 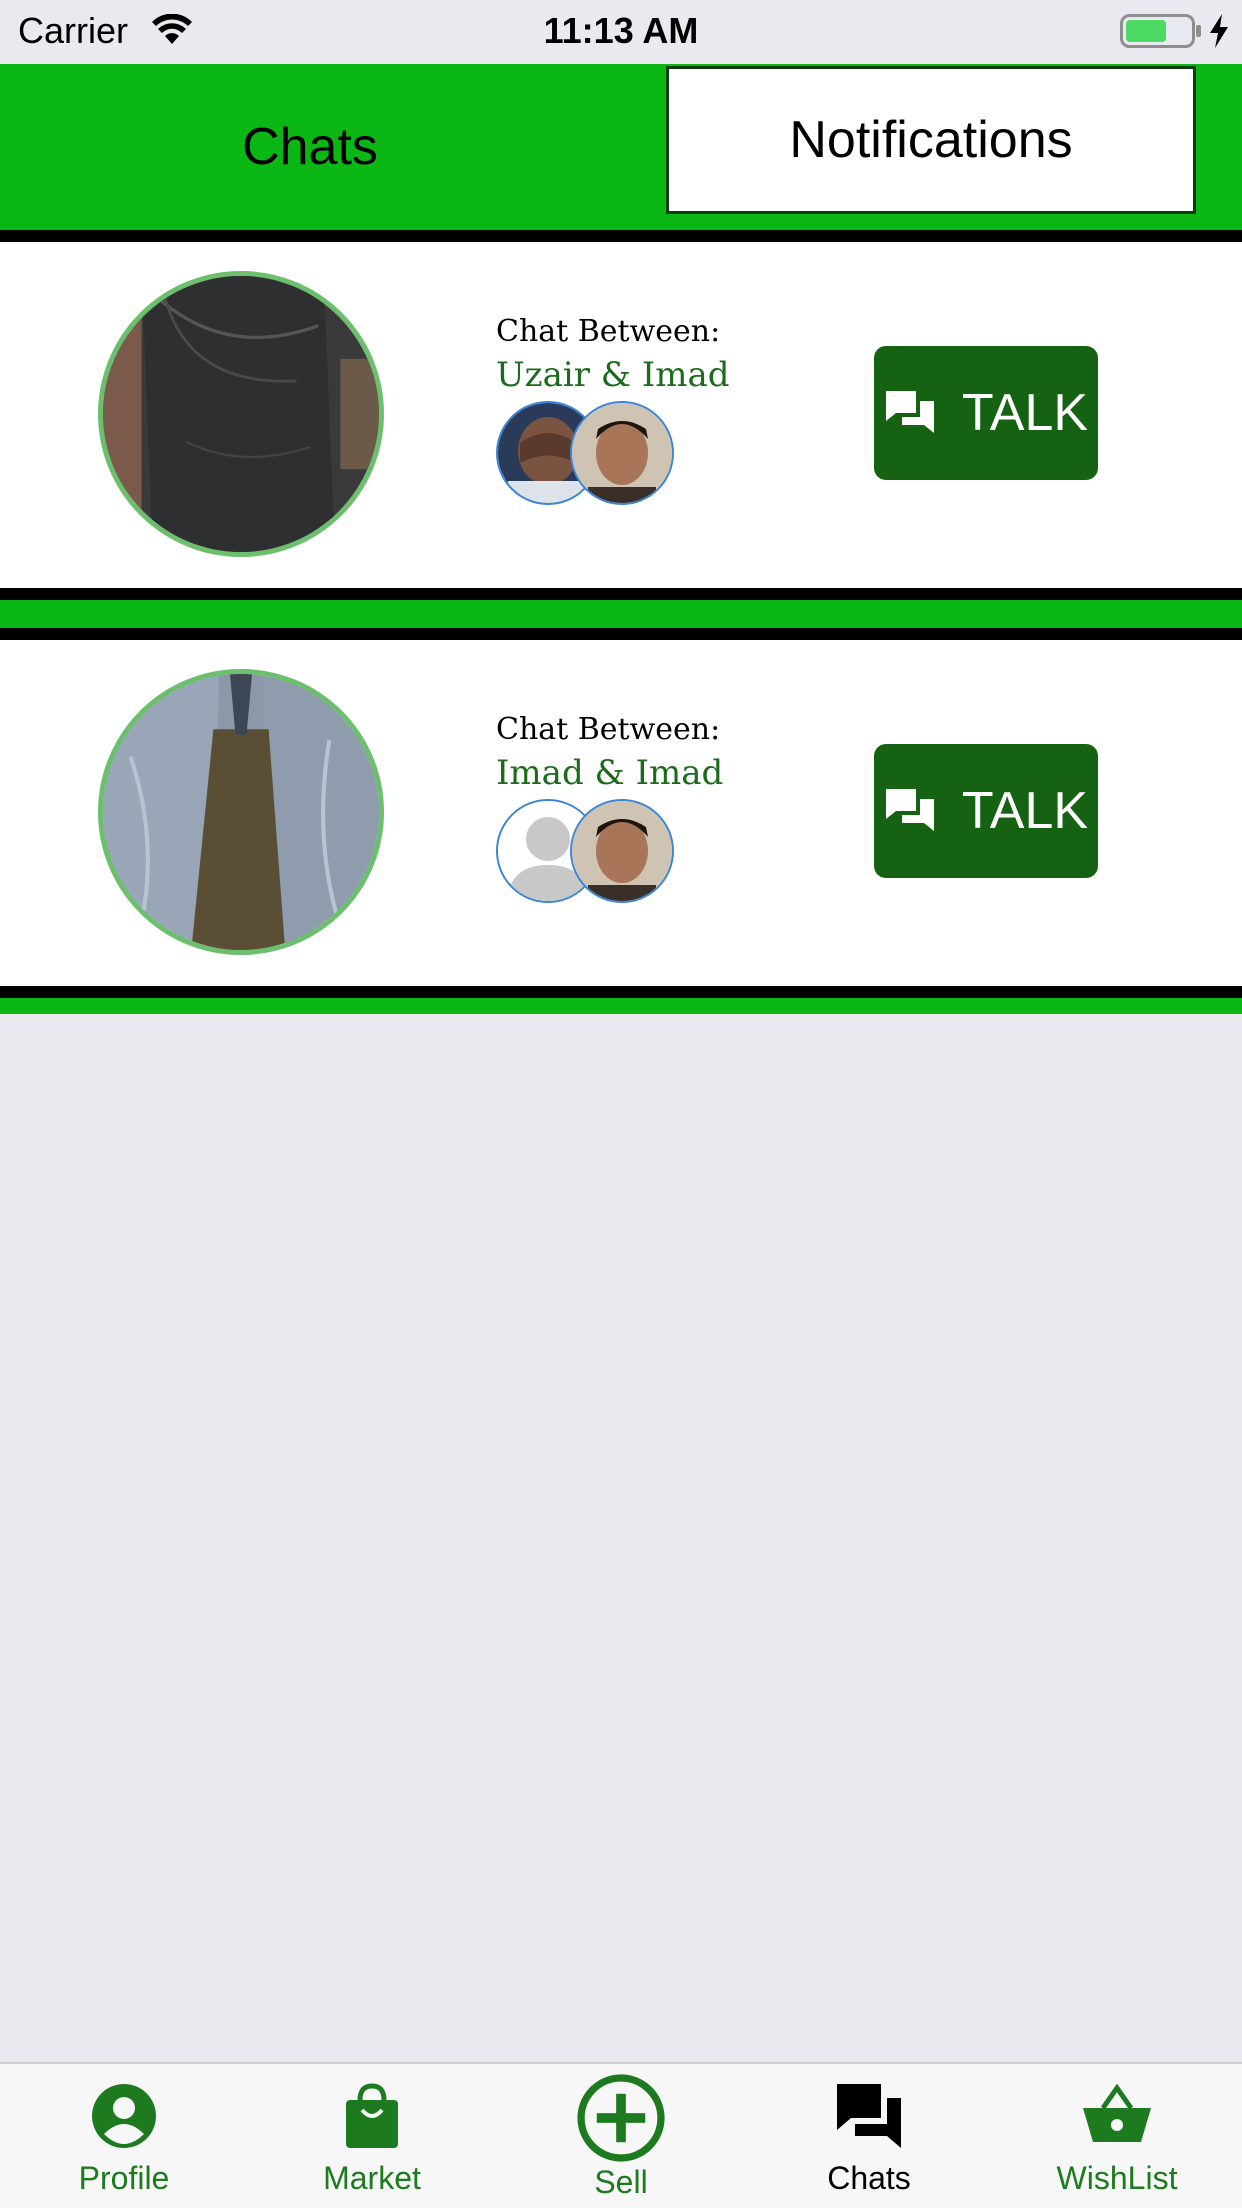 I want to click on chat-info: Chat Between: Imad & Imad, so click(x=626, y=808).